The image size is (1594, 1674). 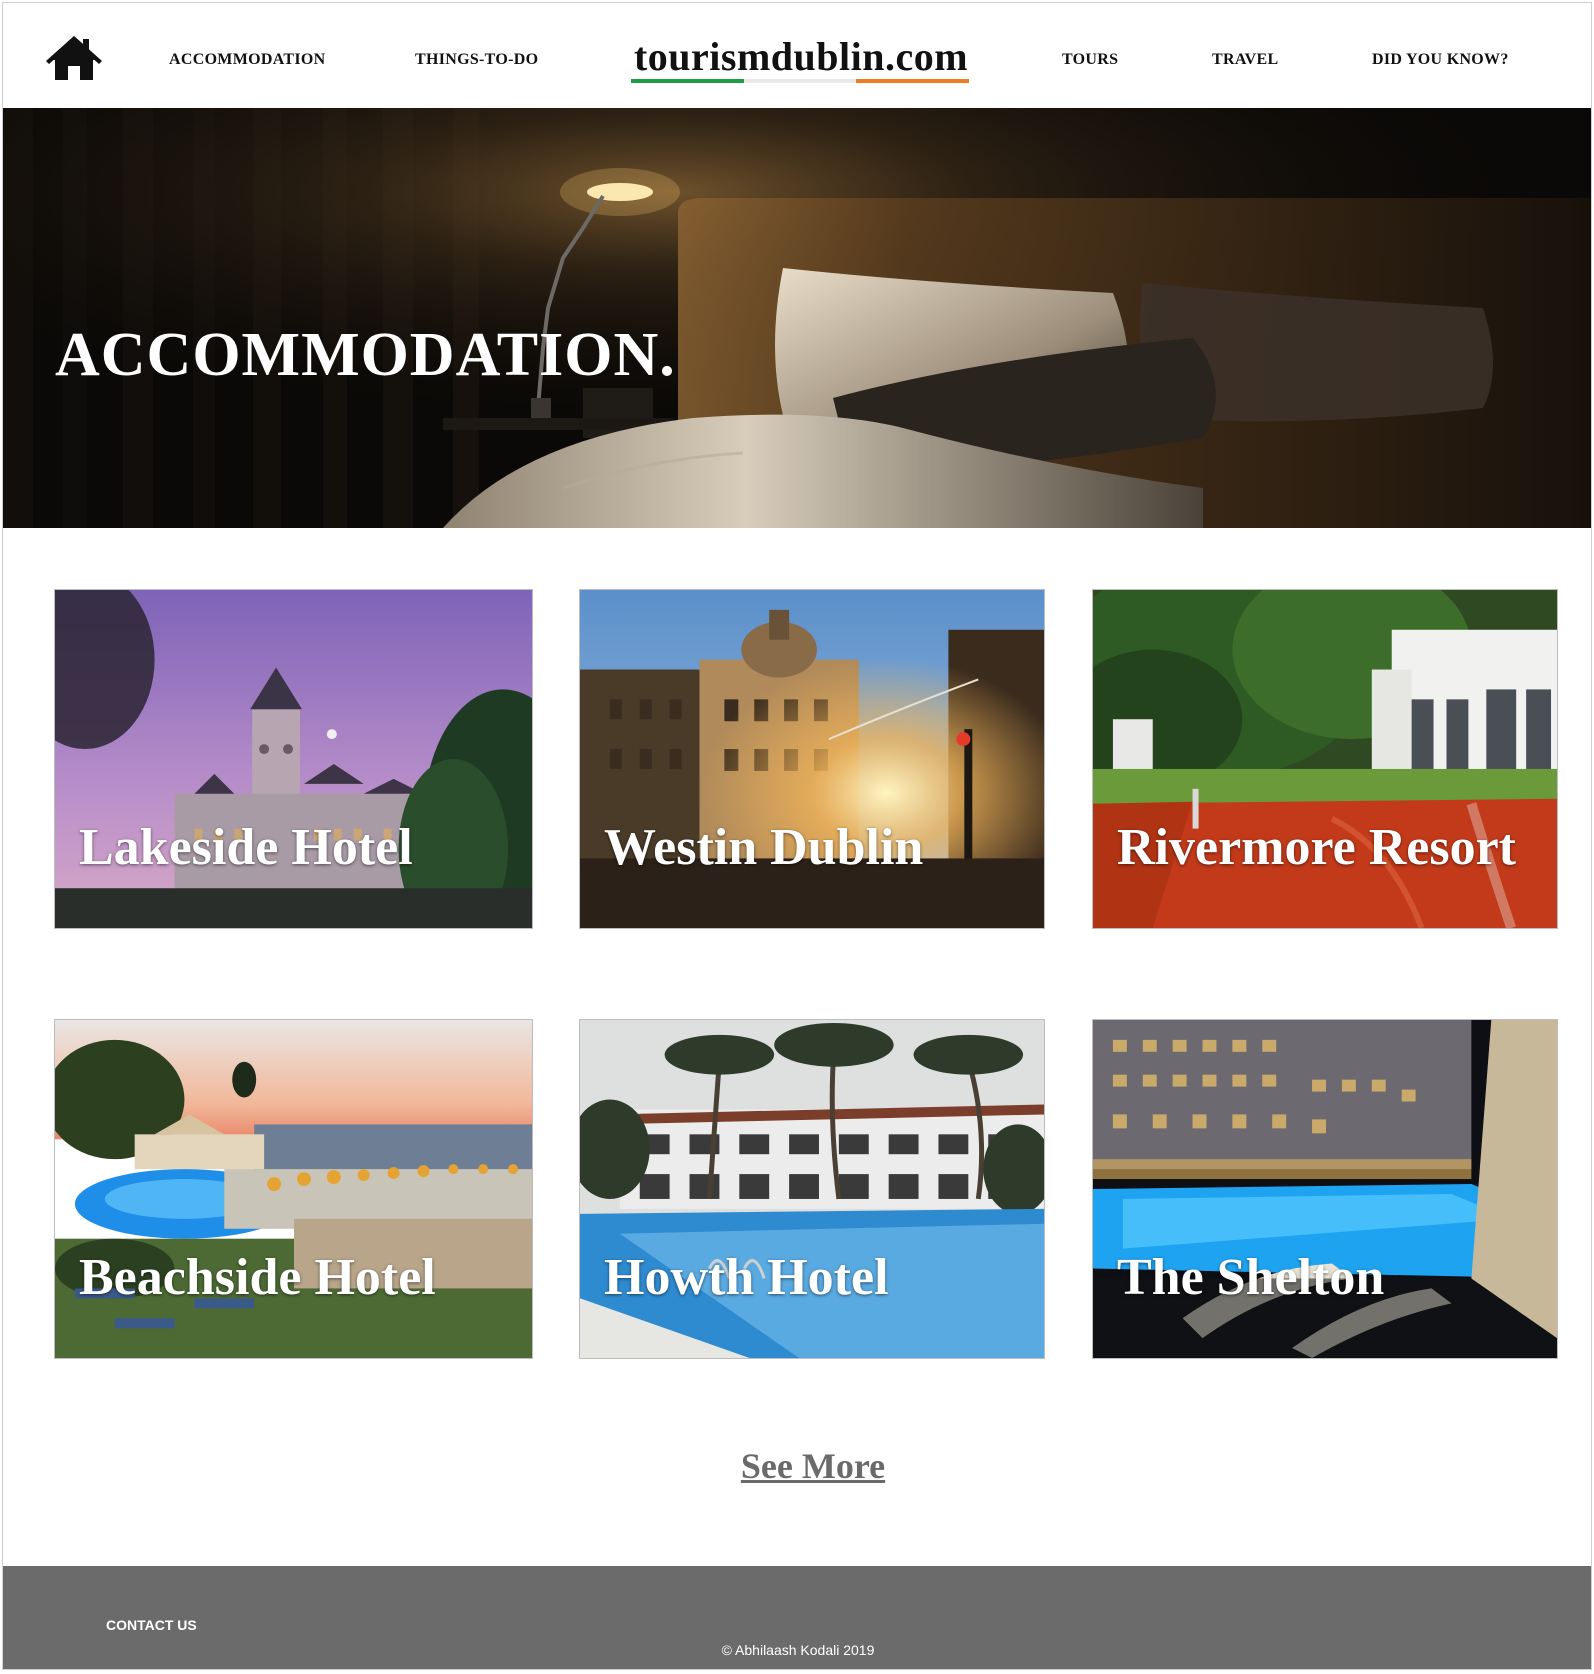 I want to click on howth-hotel-image, so click(x=812, y=1189).